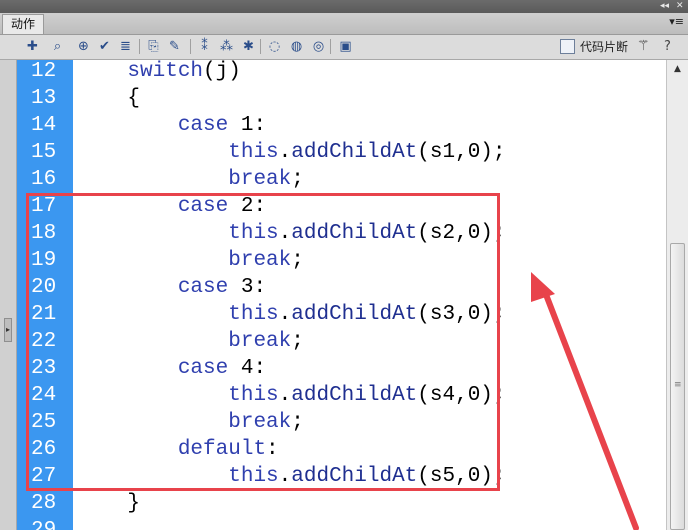 This screenshot has height=530, width=688. What do you see at coordinates (543, 287) in the screenshot?
I see `arrow-head` at bounding box center [543, 287].